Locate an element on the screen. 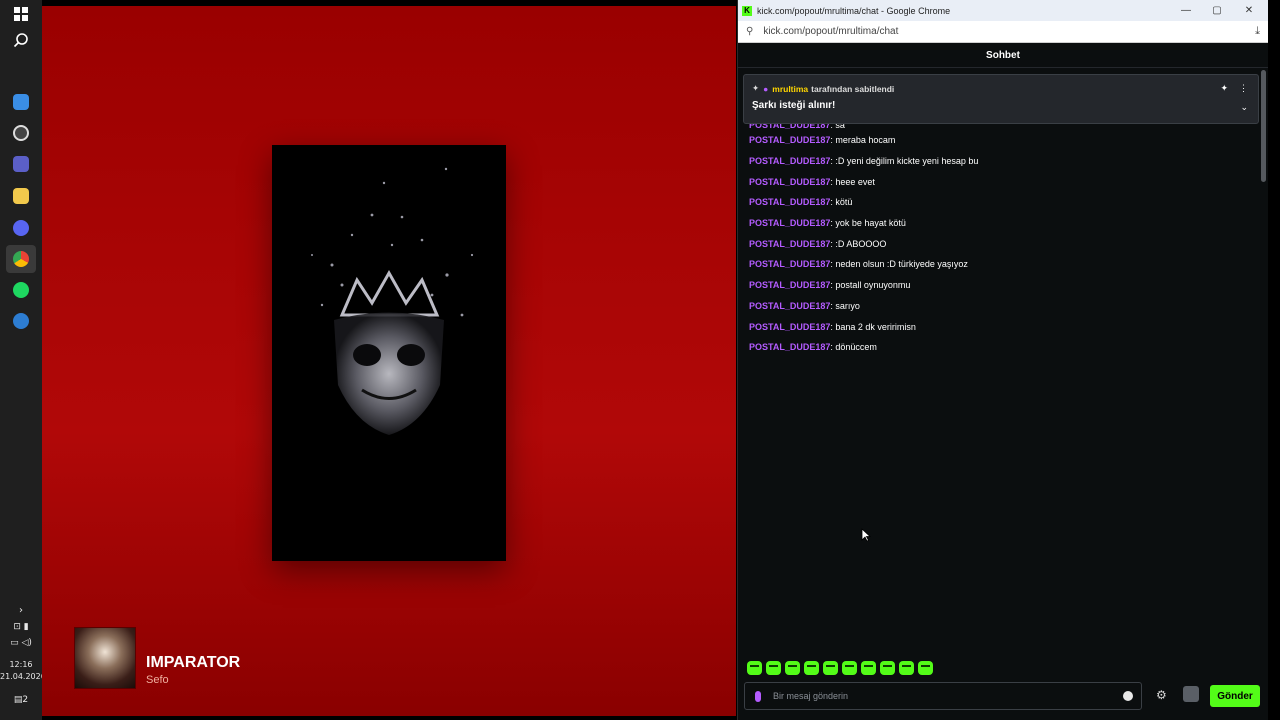 This screenshot has height=720, width=1280. emote-bar is located at coordinates (840, 668).